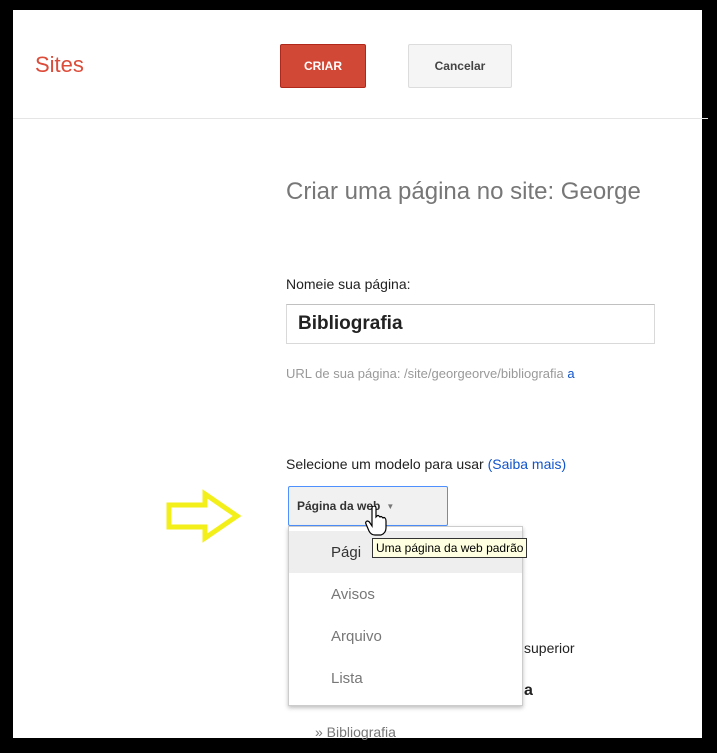 The height and width of the screenshot is (753, 717). Describe the element at coordinates (405, 678) in the screenshot. I see `template-option-list: Lista` at that location.